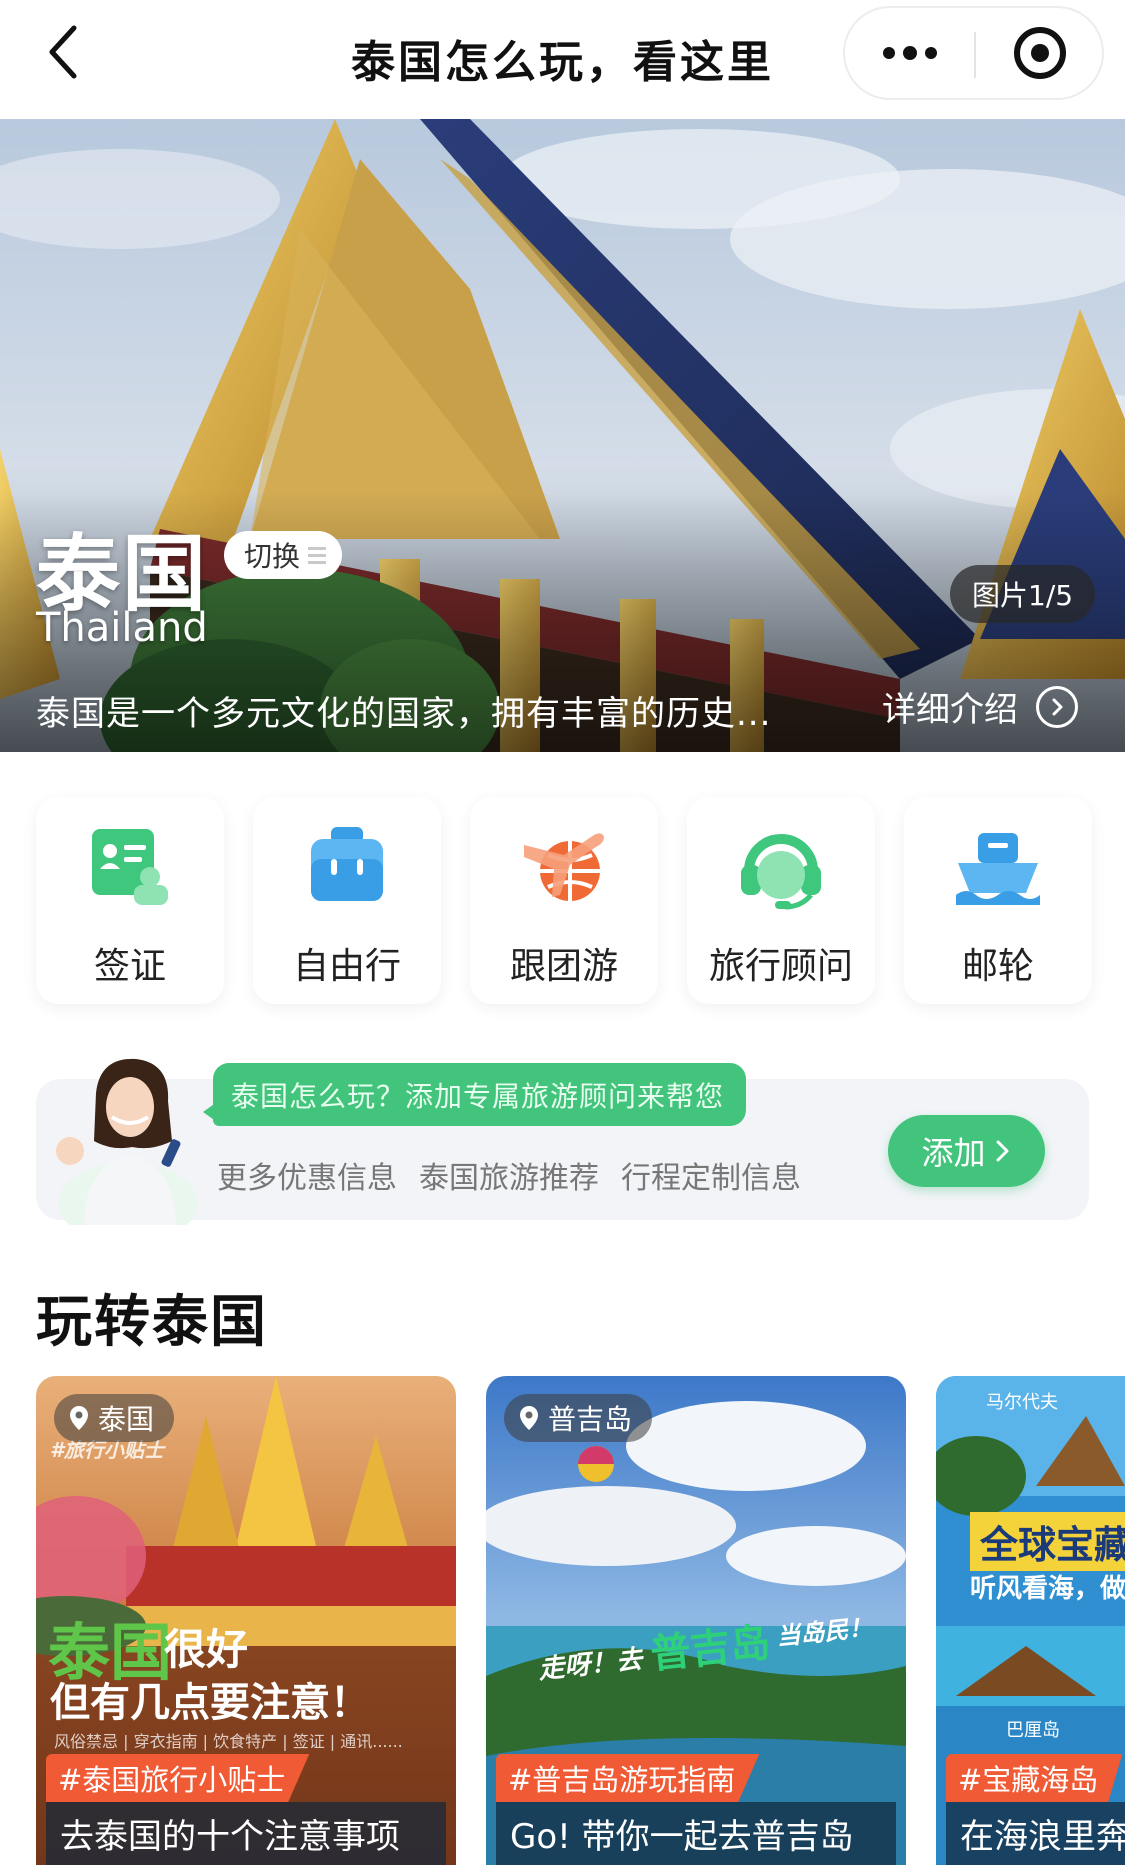 The image size is (1125, 1865). Describe the element at coordinates (307, 1178) in the screenshot. I see `benefit-item: 更多优惠信息` at that location.